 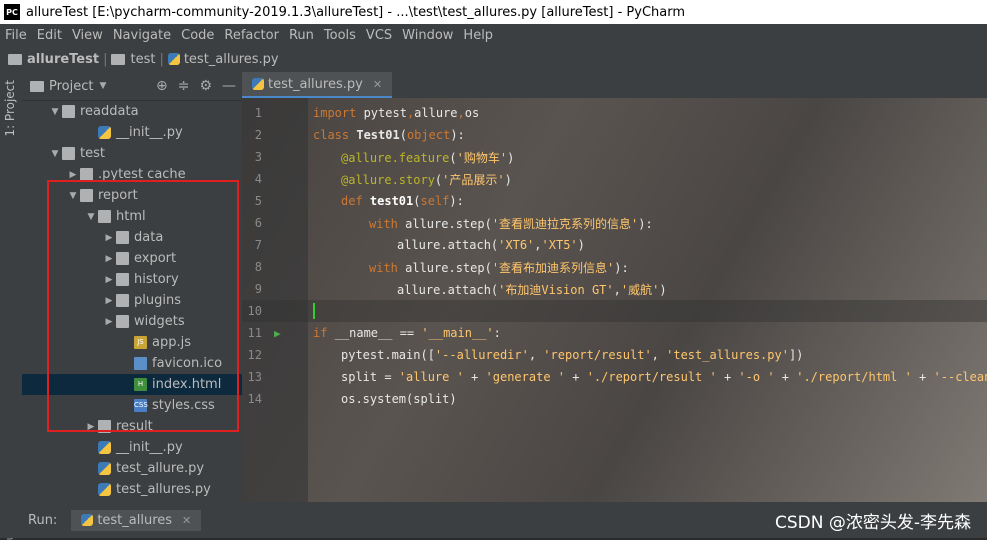 I want to click on breadcrumb-project: allureTest, so click(x=53, y=59).